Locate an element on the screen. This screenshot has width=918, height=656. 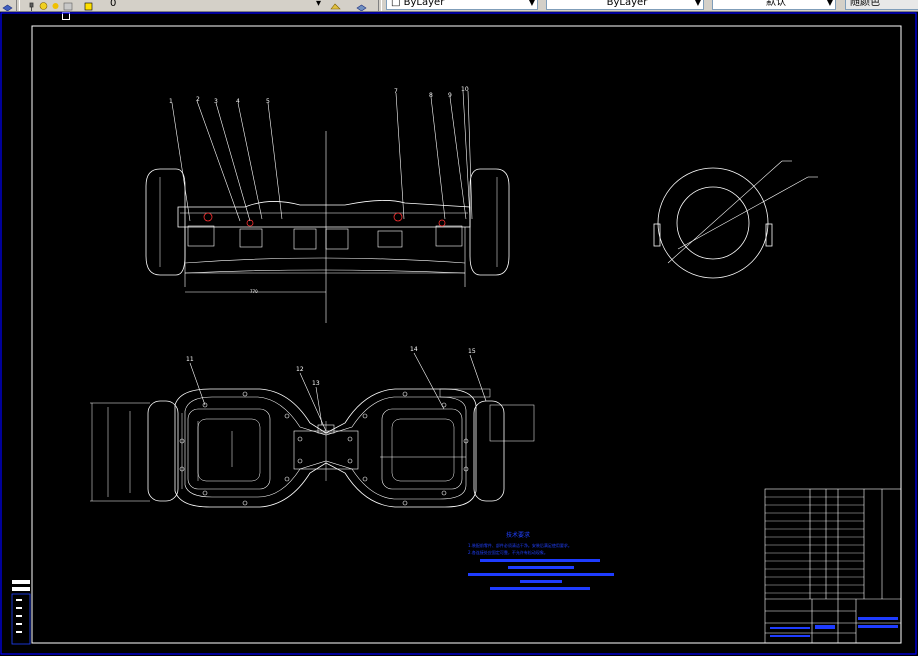
balloon-label: 1 is located at coordinates (171, 101).